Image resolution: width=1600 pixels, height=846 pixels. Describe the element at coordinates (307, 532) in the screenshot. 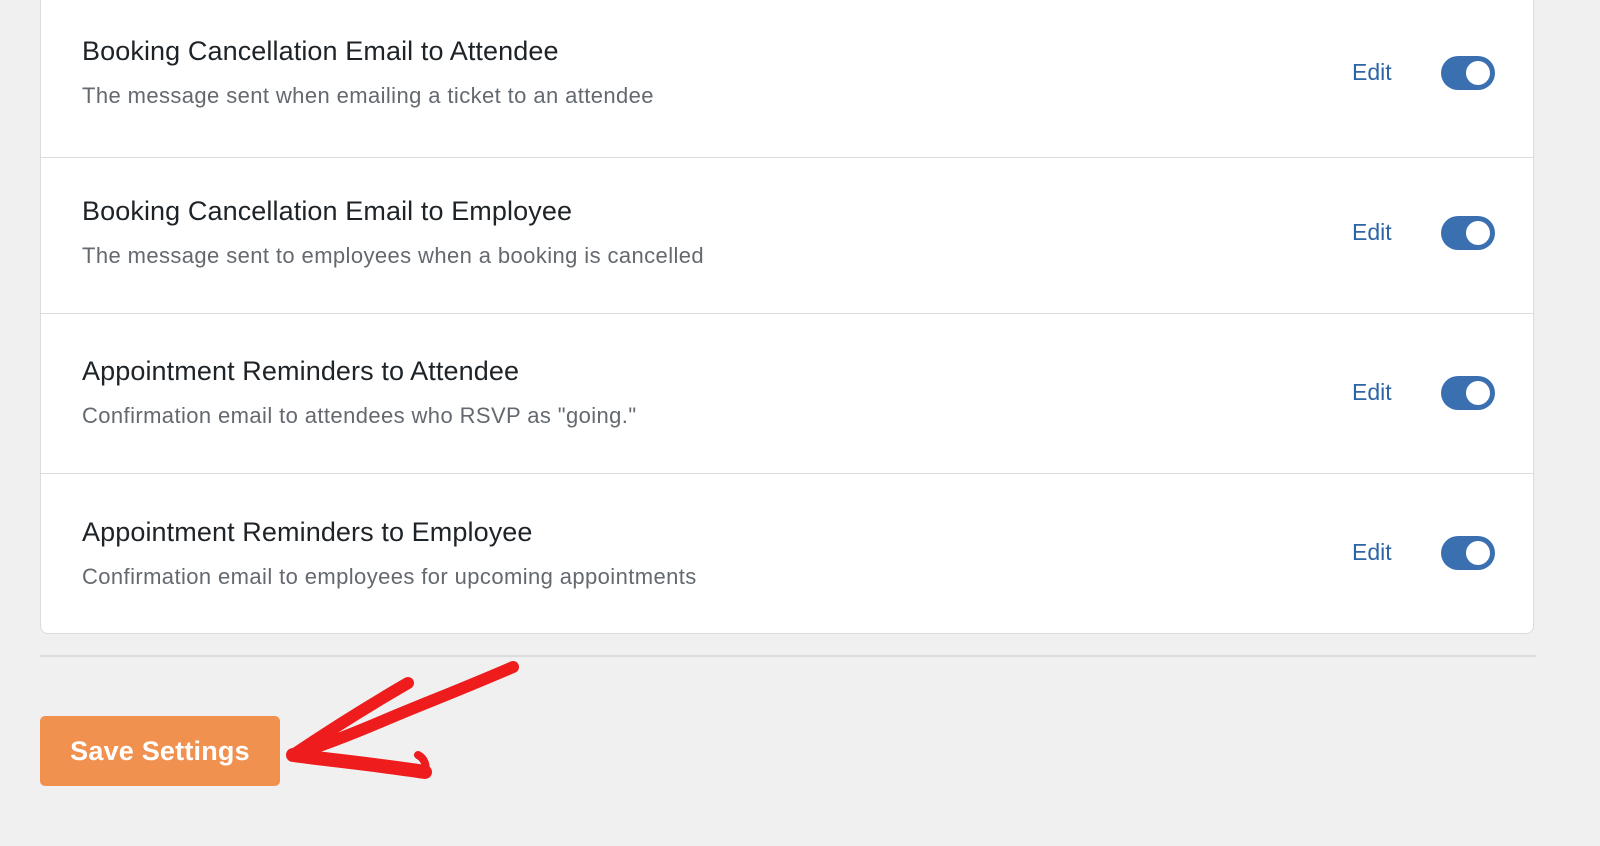

I see `notification-title: Appointment Reminders to Employee` at that location.